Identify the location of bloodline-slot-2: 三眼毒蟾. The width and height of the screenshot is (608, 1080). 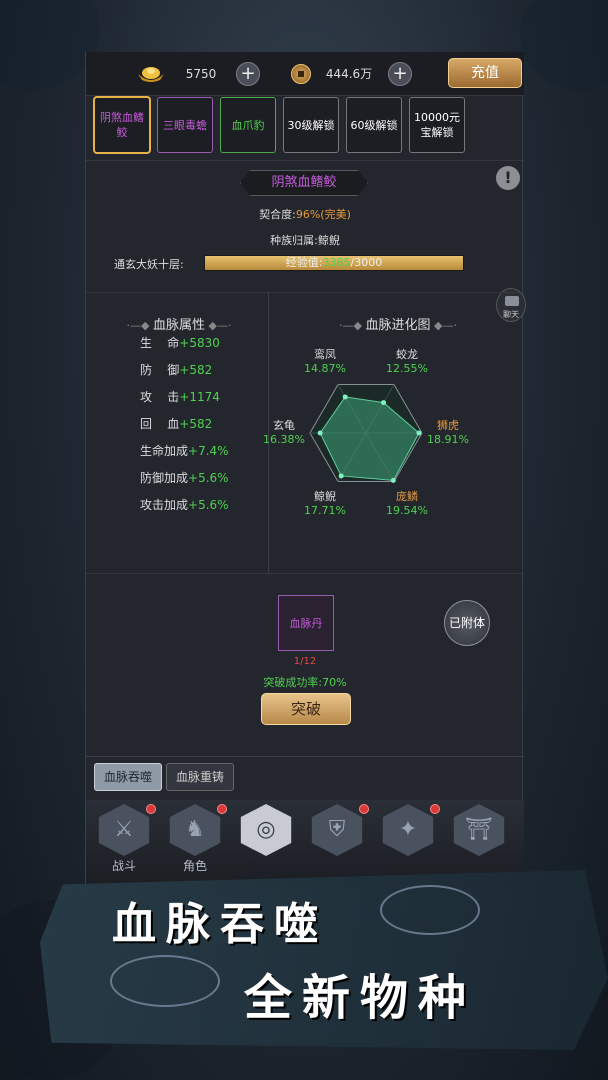
(185, 125).